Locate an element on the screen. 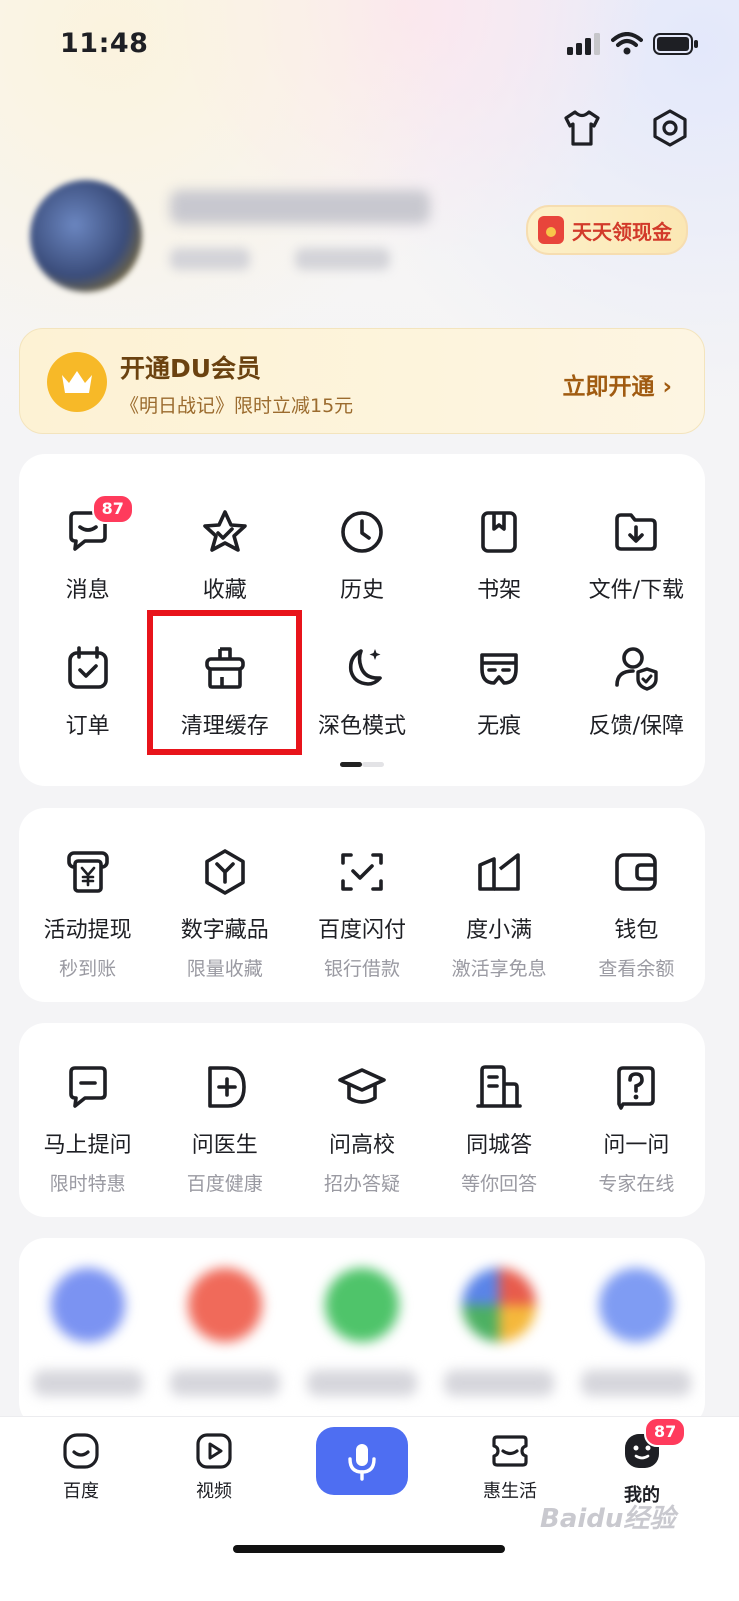  finance-label: 数字藏品 is located at coordinates (224, 930).